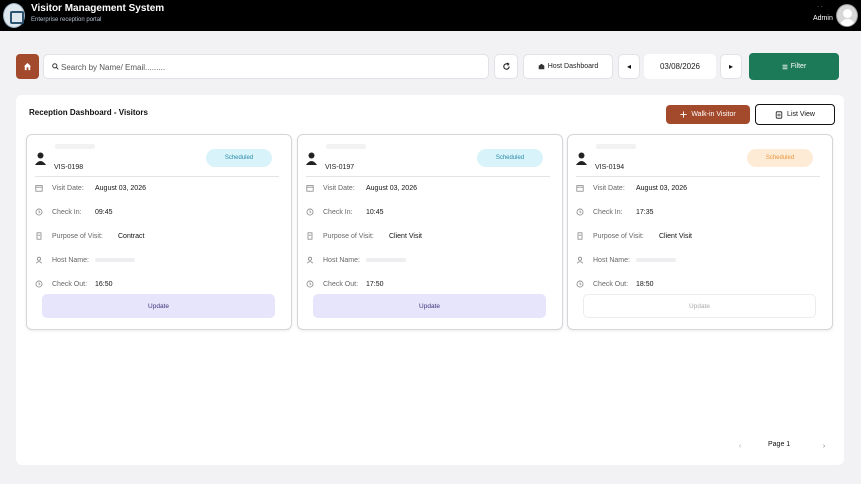 The width and height of the screenshot is (861, 484). Describe the element at coordinates (104, 212) in the screenshot. I see `check-in-value: 09:45` at that location.